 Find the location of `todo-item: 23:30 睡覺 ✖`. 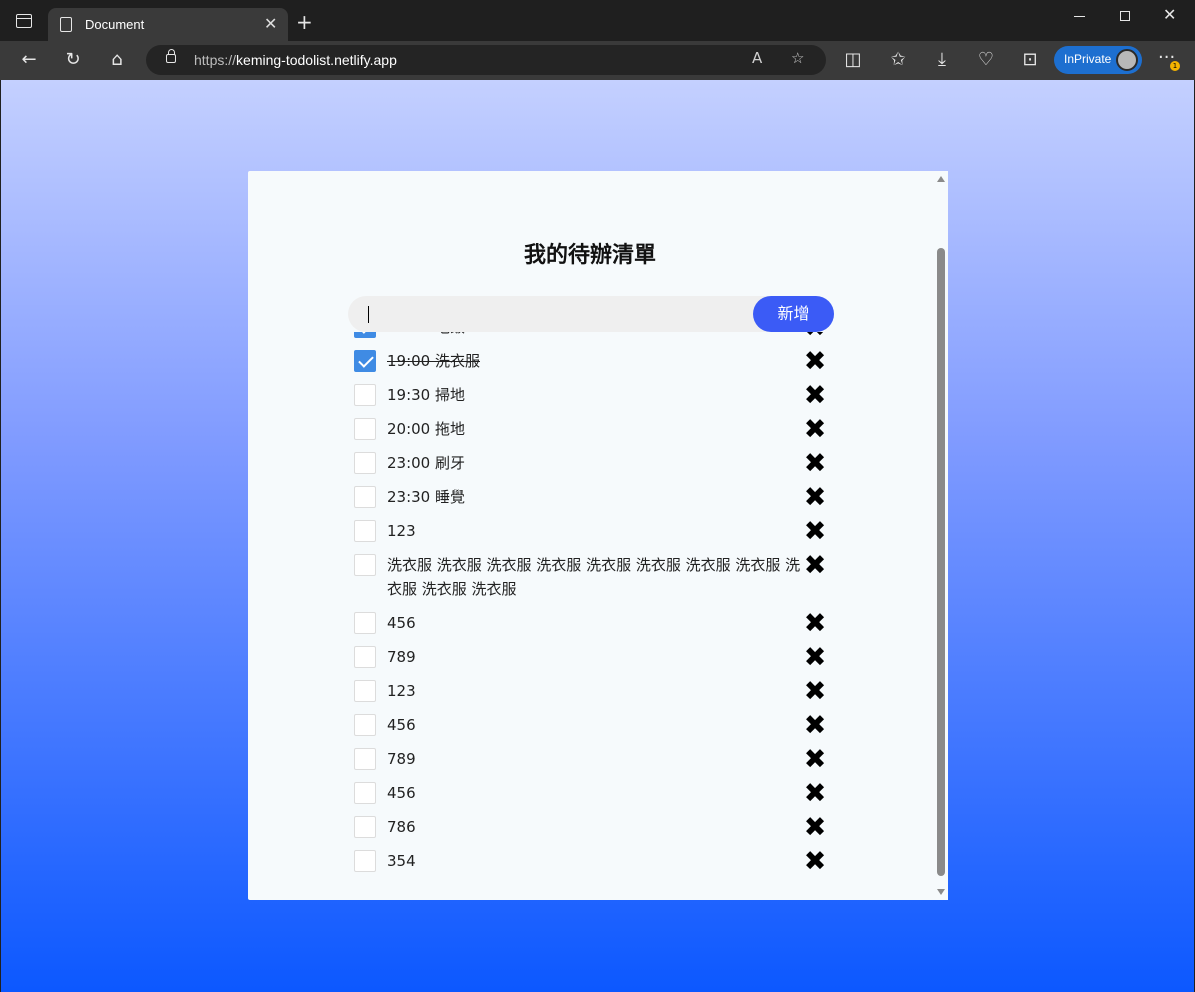

todo-item: 23:30 睡覺 ✖ is located at coordinates (593, 498).